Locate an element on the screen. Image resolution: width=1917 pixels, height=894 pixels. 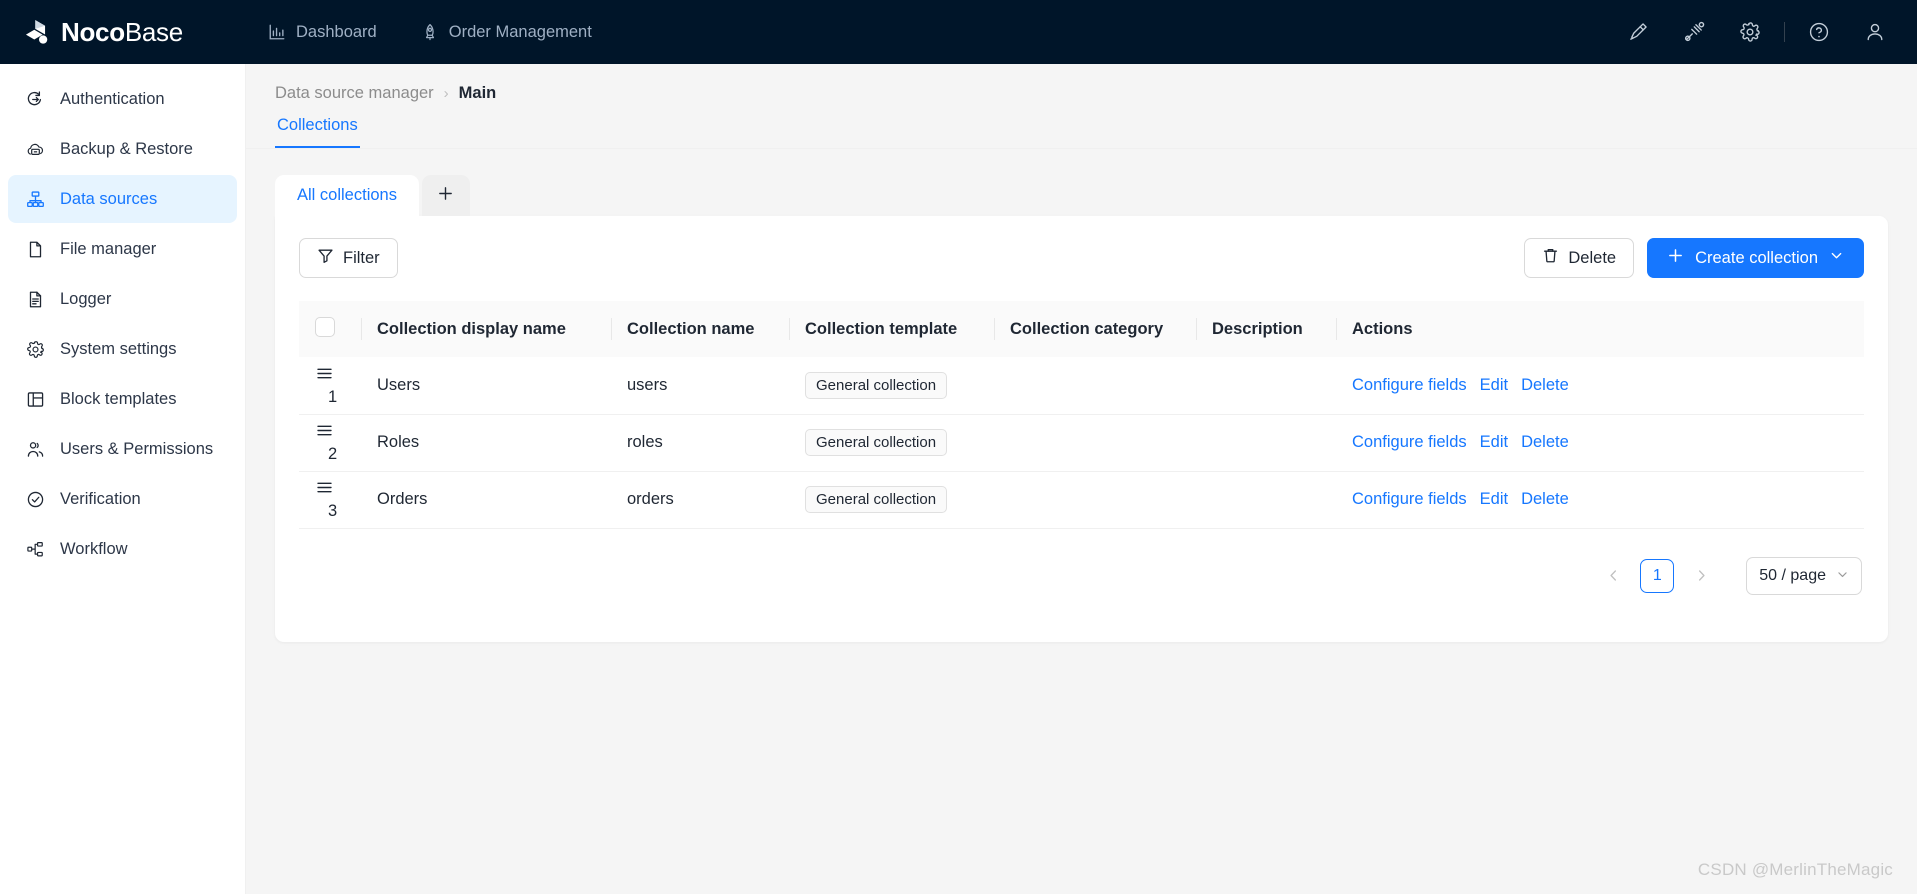
highlighter-icon is located at coordinates (1638, 32).